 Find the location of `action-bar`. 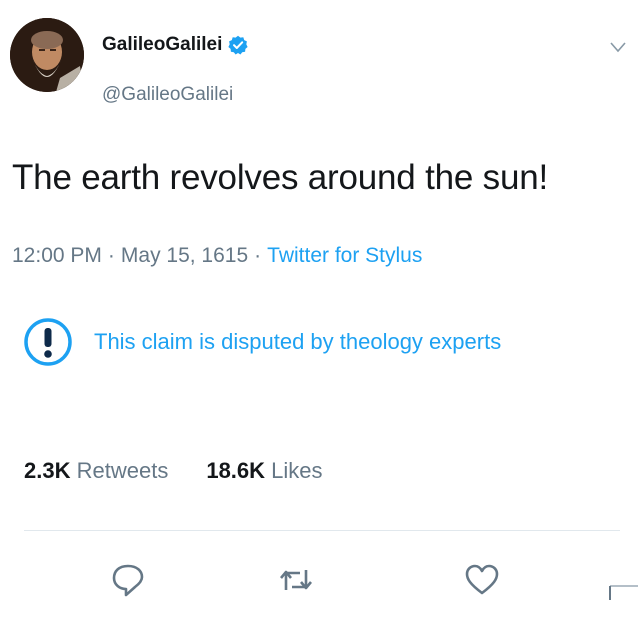

action-bar is located at coordinates (320, 582).